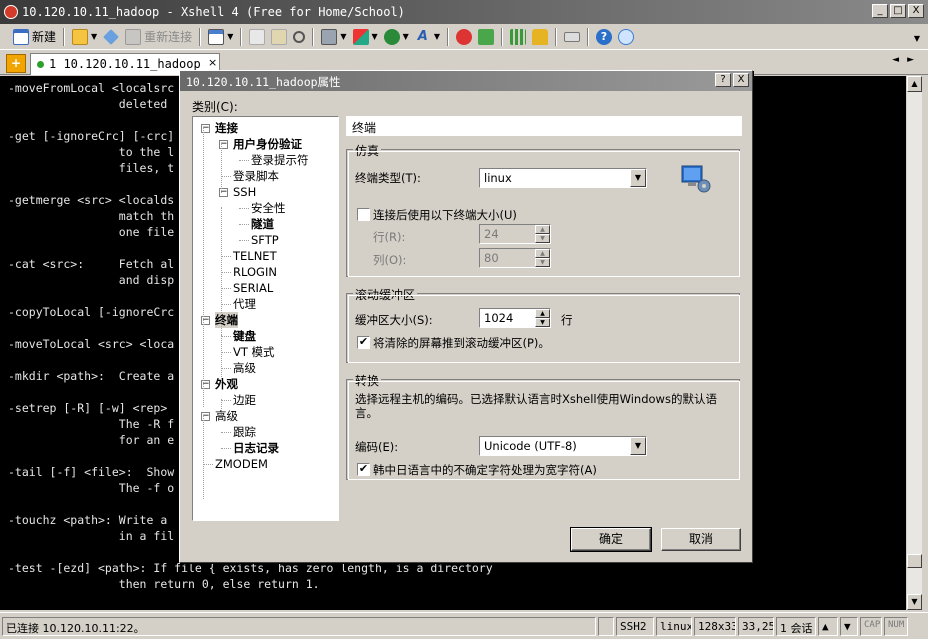  Describe the element at coordinates (244, 432) in the screenshot. I see `tree-item: 跟踪` at that location.